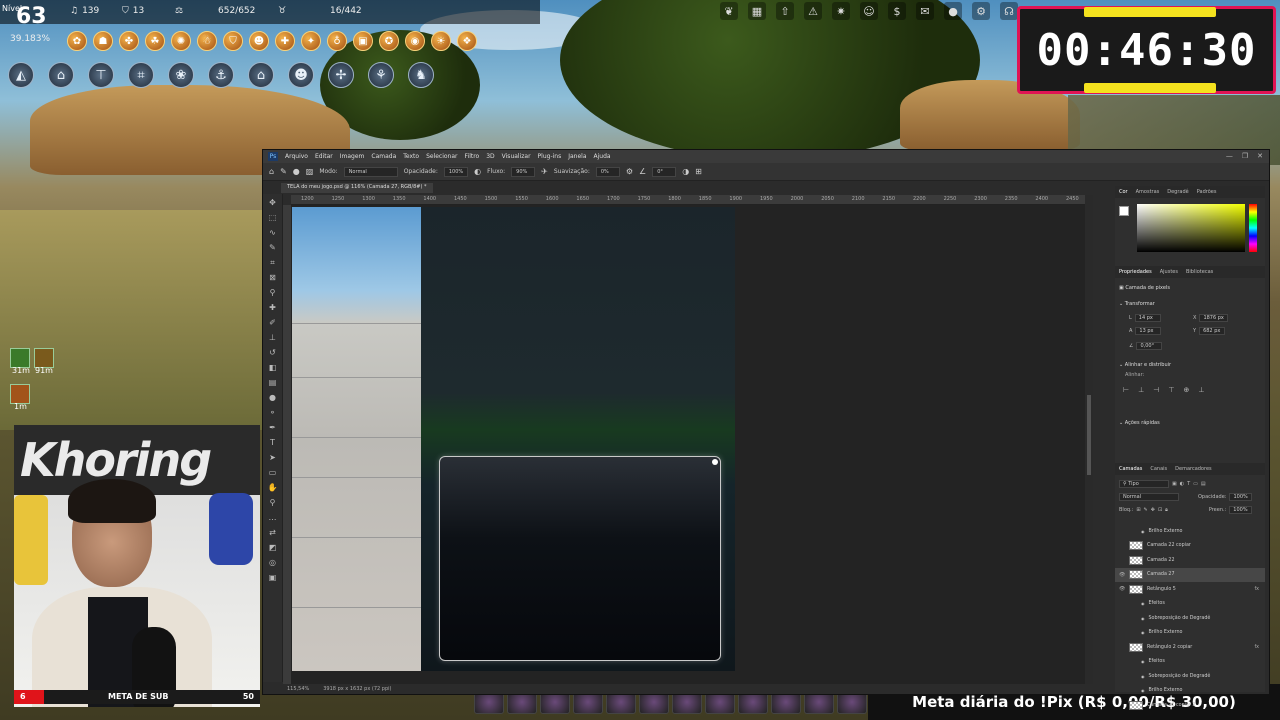 The width and height of the screenshot is (1280, 720). Describe the element at coordinates (273, 323) in the screenshot. I see `brush-tool-icon: ✐` at that location.